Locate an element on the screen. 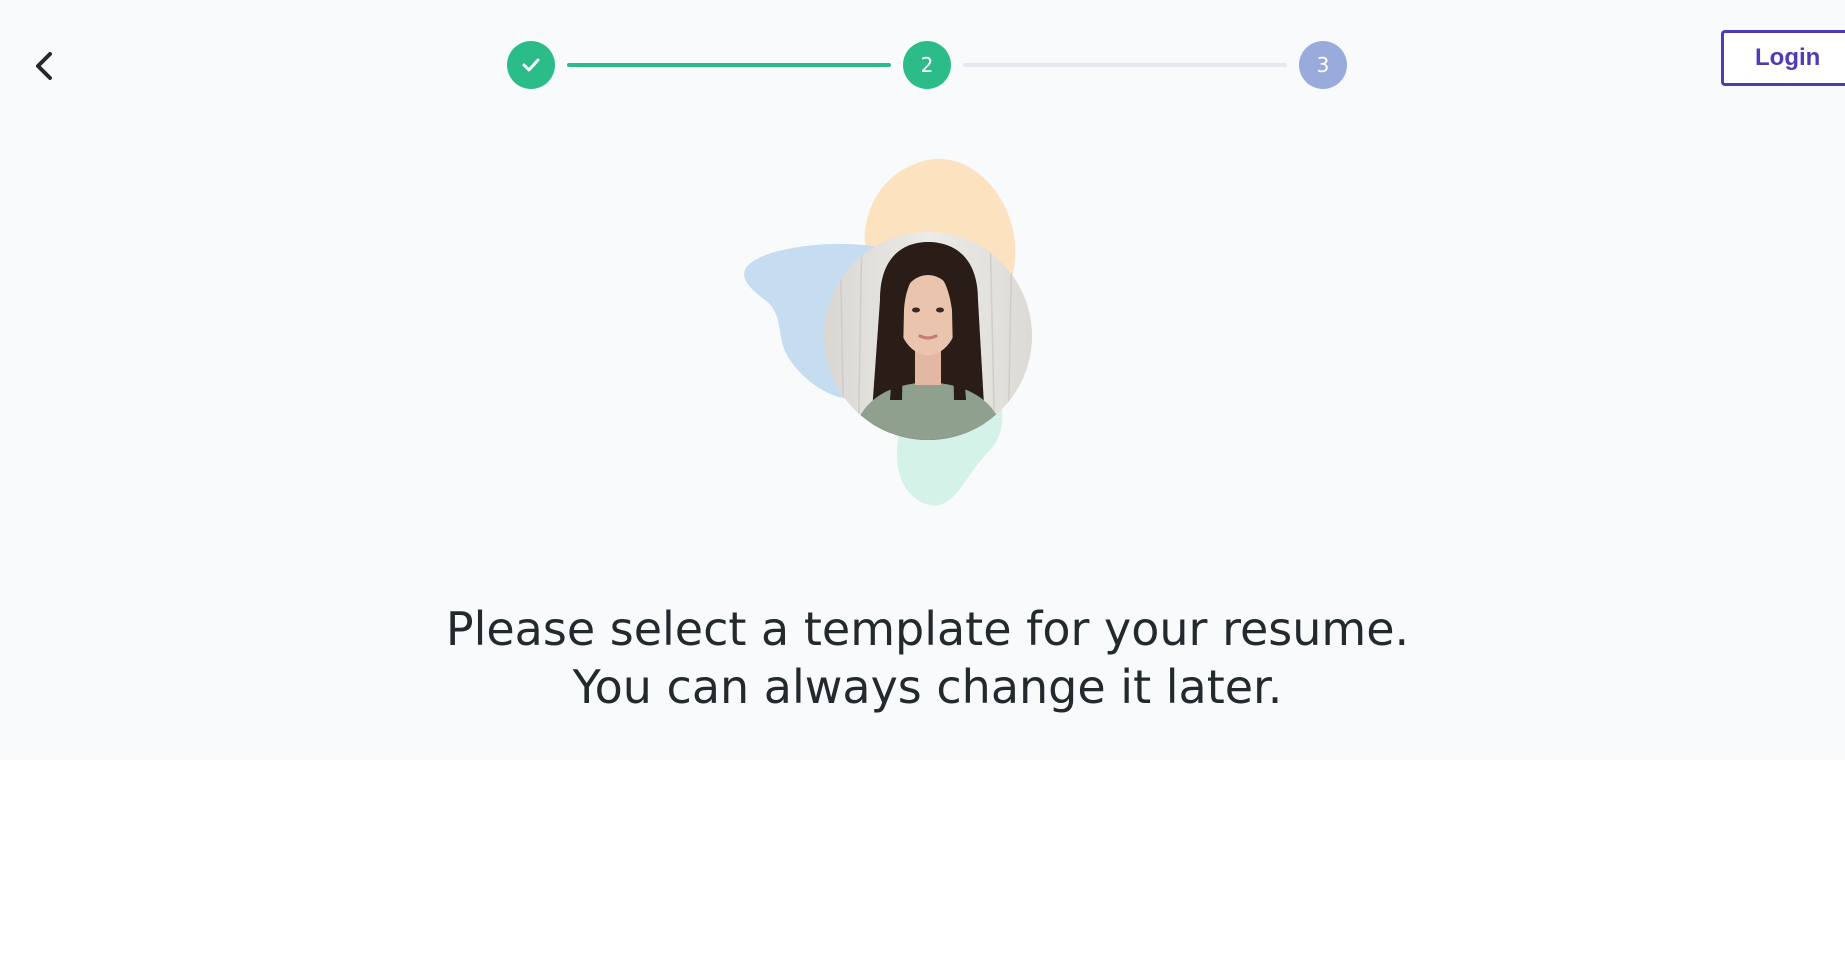  stepper-connector-completed is located at coordinates (729, 65).